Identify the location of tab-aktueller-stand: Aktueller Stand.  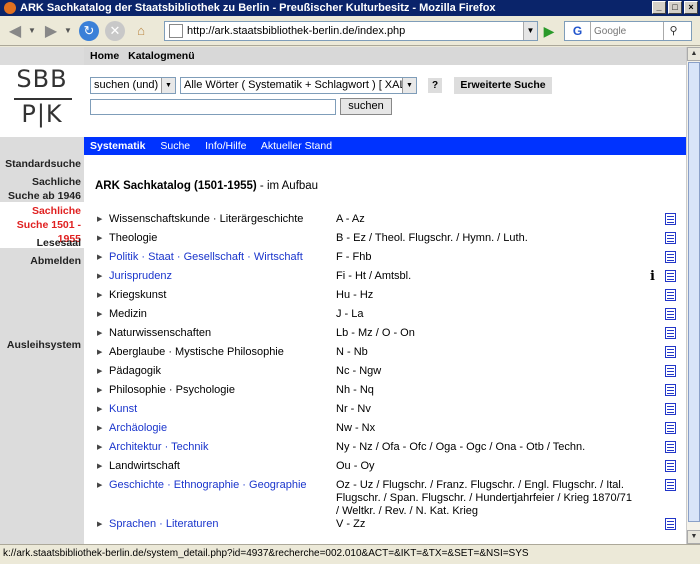
(296, 146).